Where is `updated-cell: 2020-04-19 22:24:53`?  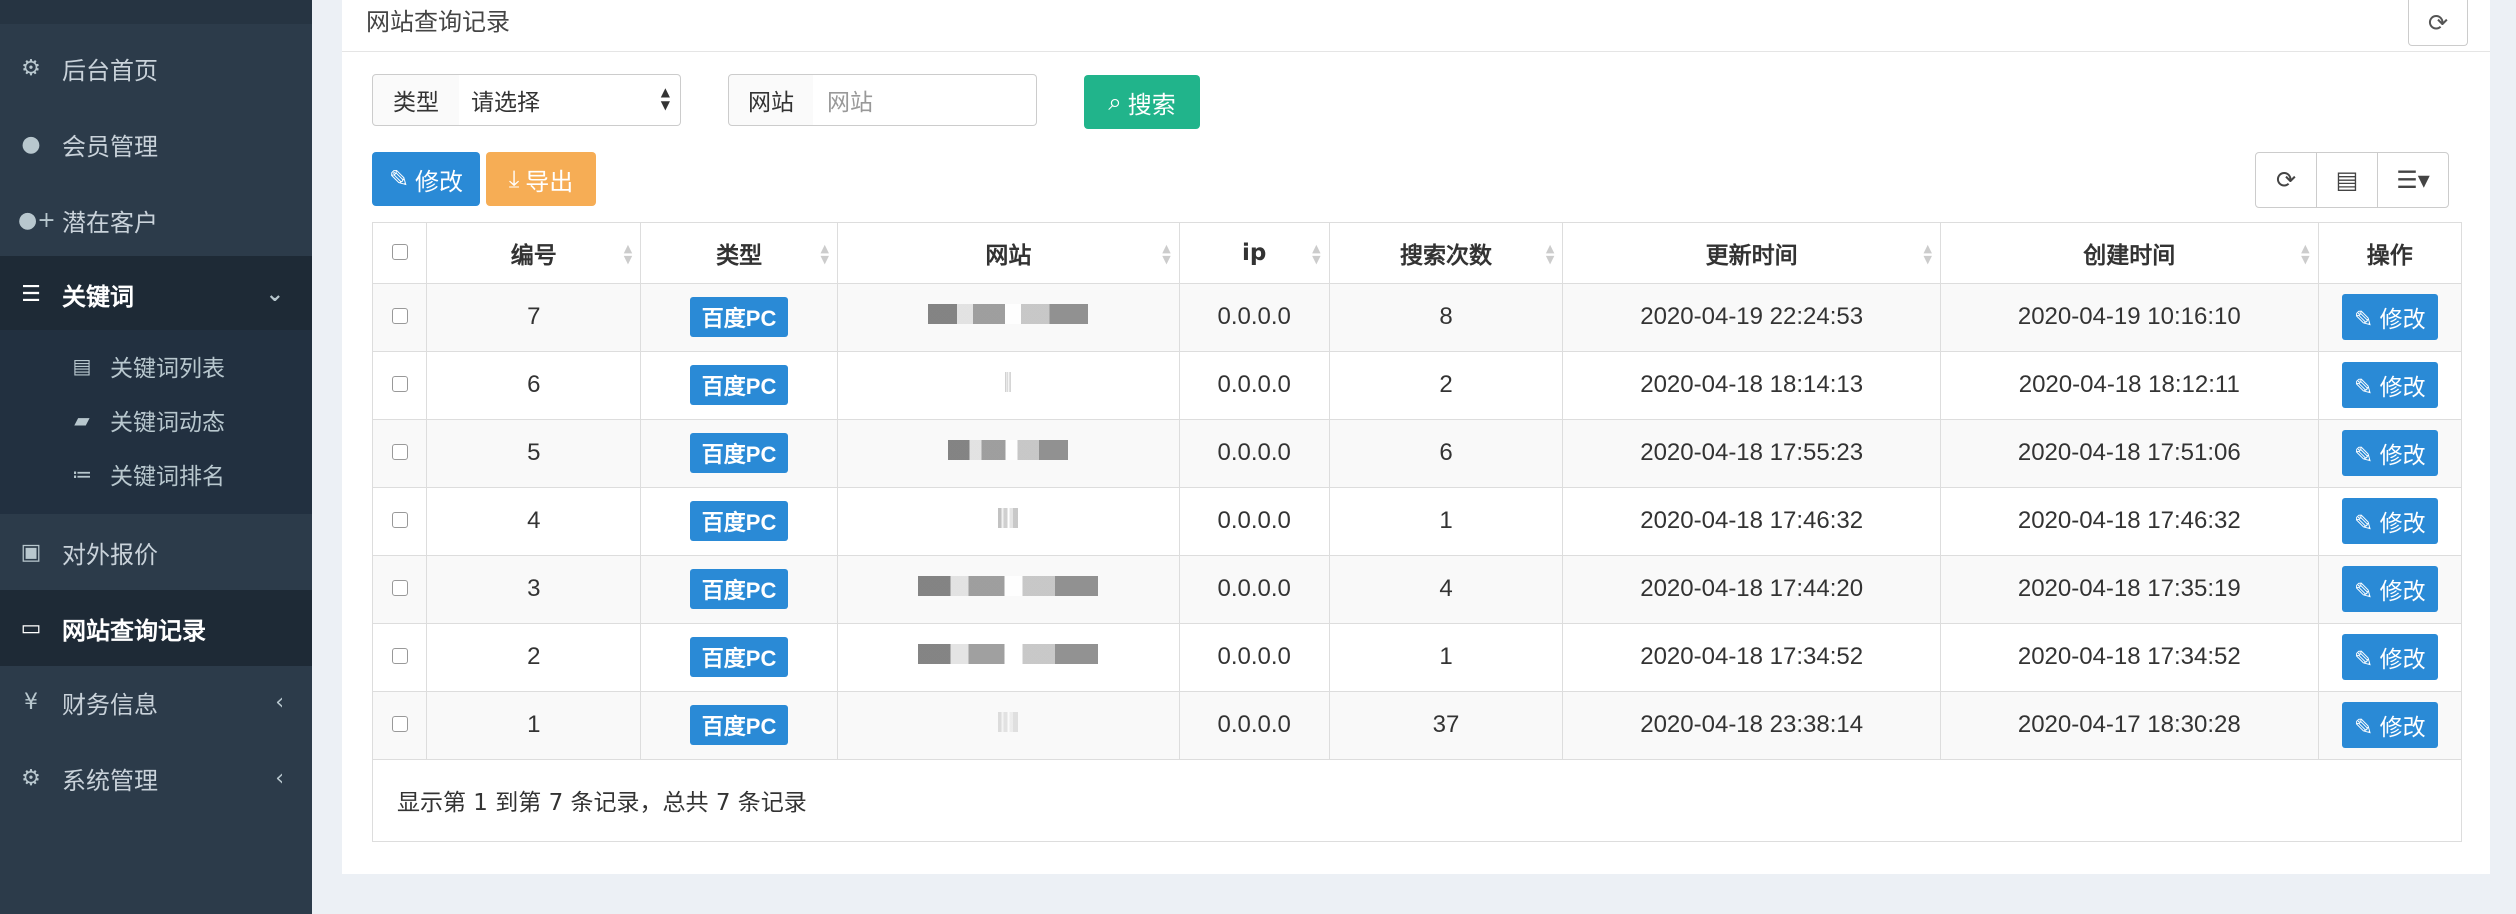
updated-cell: 2020-04-19 22:24:53 is located at coordinates (1751, 317).